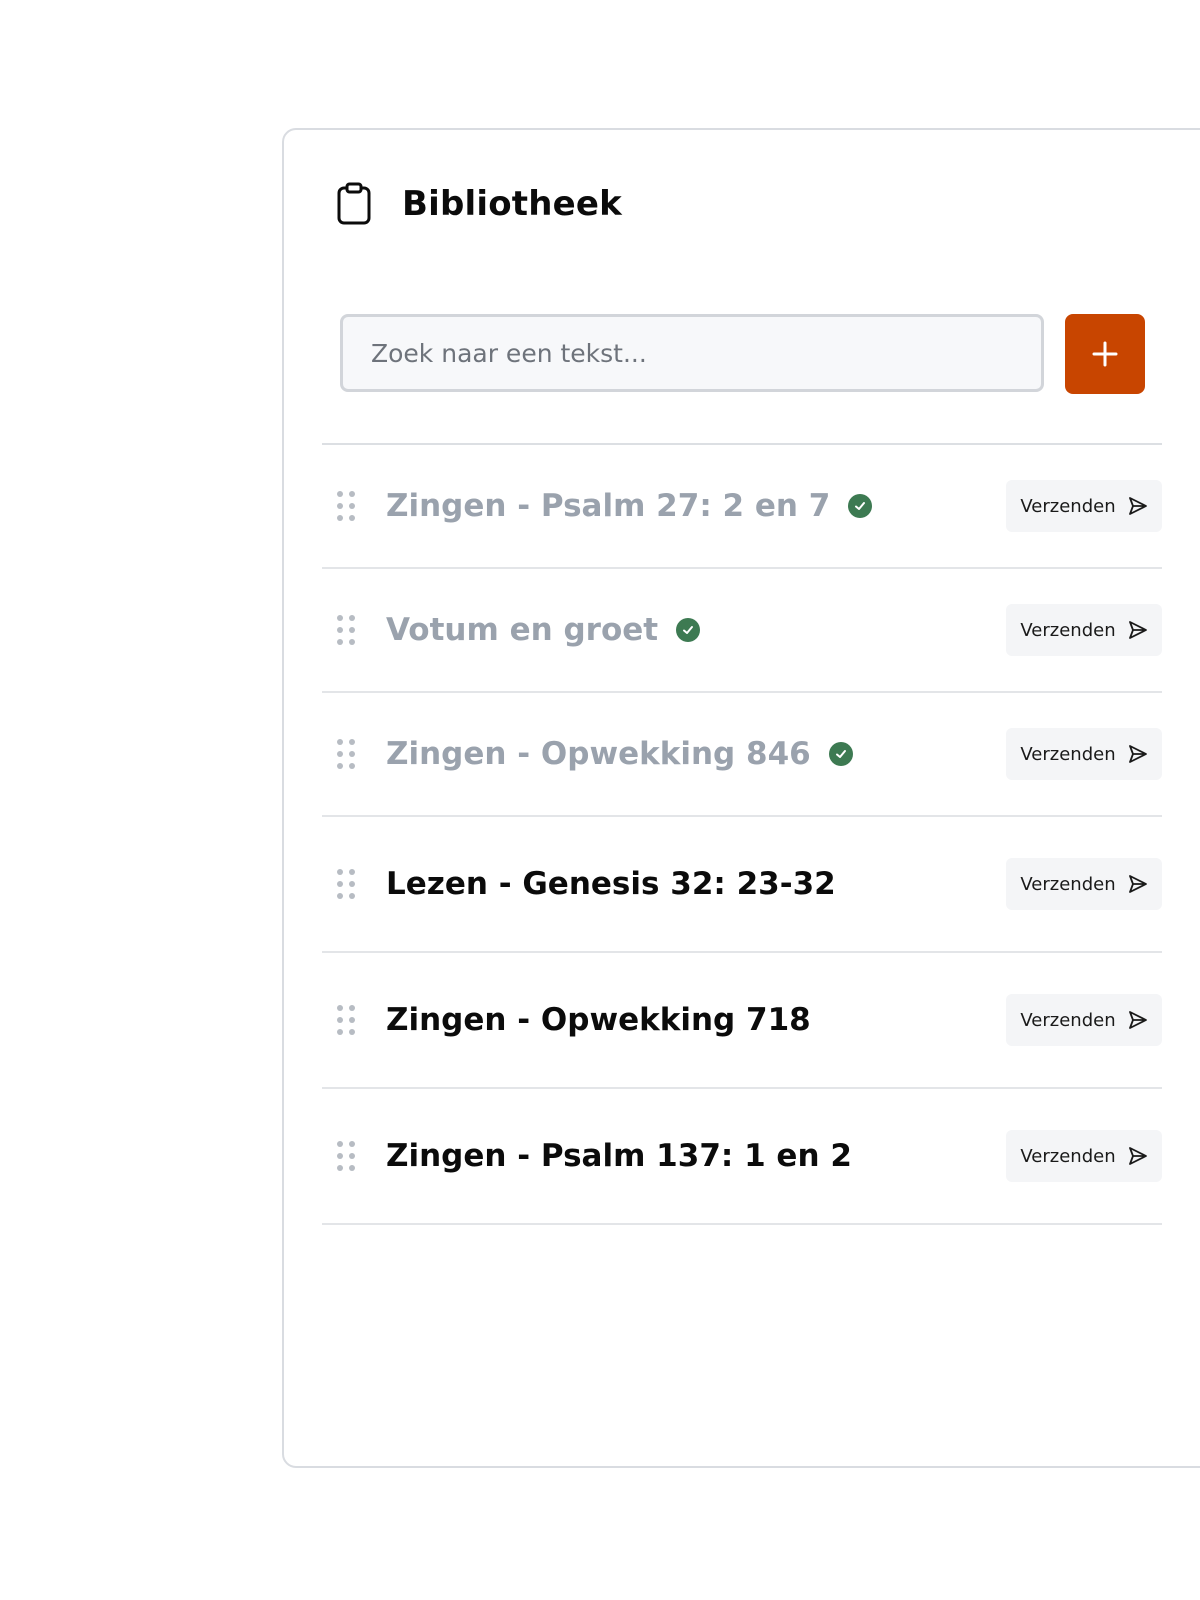 This screenshot has height=1600, width=1200. I want to click on list-item: Lezen - Genesis 32: 23-32 Verzenden, so click(742, 885).